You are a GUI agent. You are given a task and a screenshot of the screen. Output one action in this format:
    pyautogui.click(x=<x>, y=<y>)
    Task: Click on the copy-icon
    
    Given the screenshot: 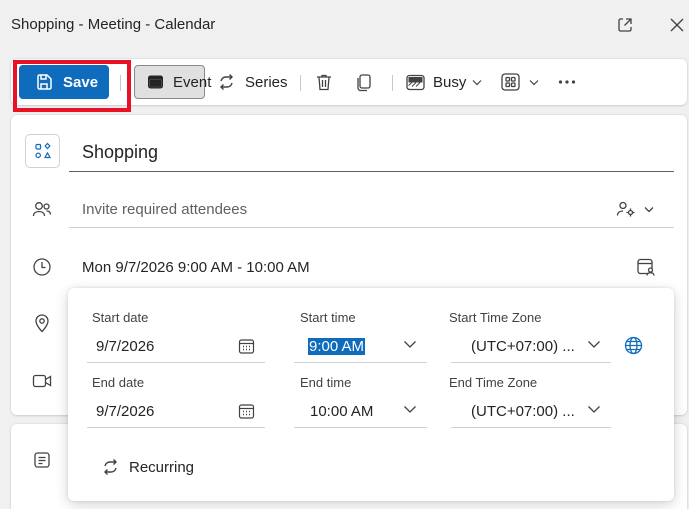 What is the action you would take?
    pyautogui.click(x=364, y=82)
    